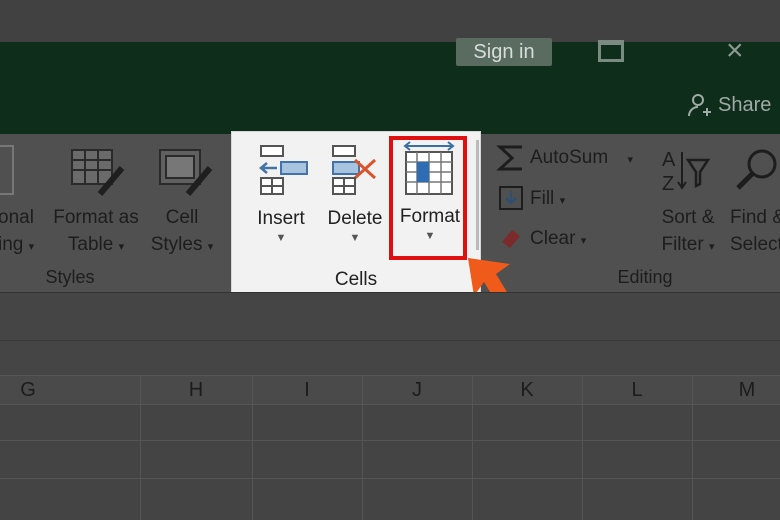  I want to click on autosum-button: AutoSum ▾, so click(581, 159).